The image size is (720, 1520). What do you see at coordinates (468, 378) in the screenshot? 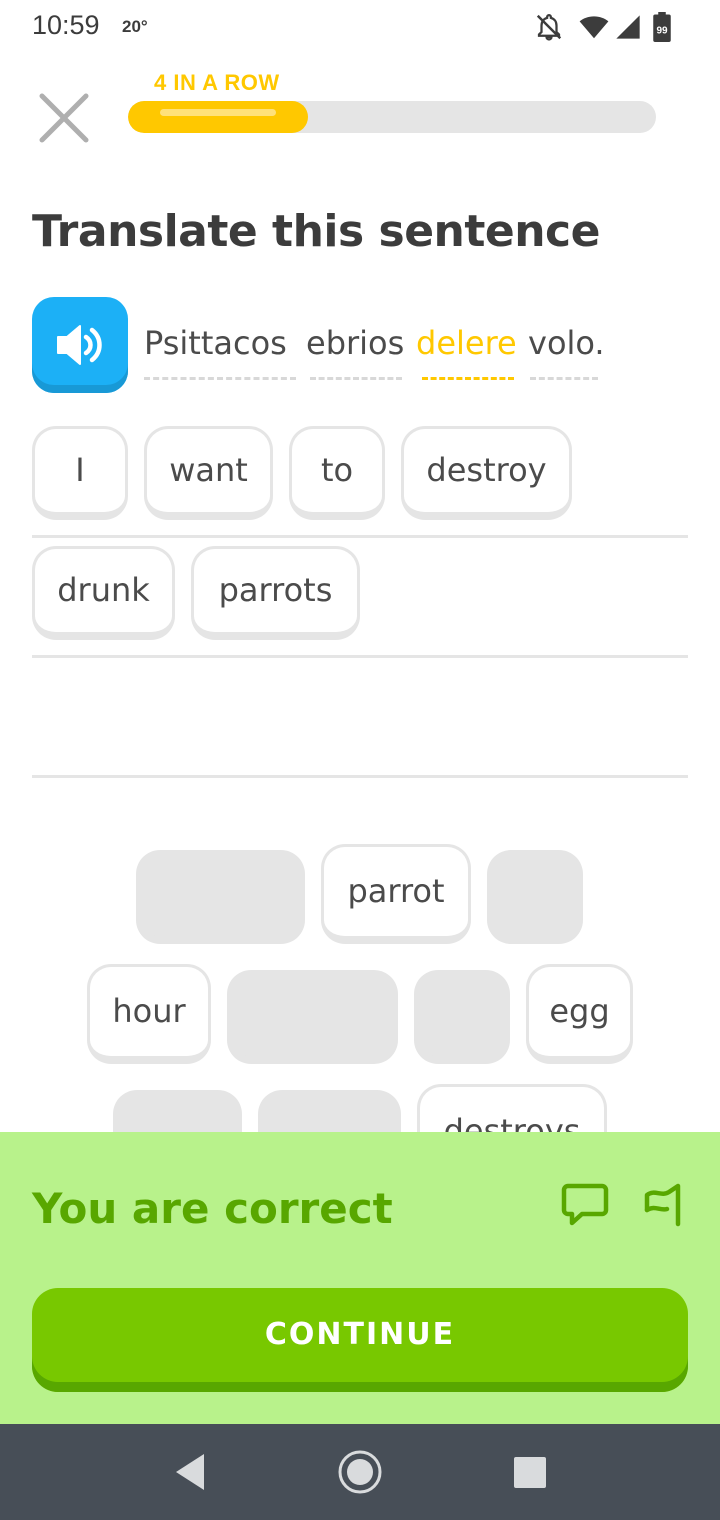
I see `word-underline-highlighted` at bounding box center [468, 378].